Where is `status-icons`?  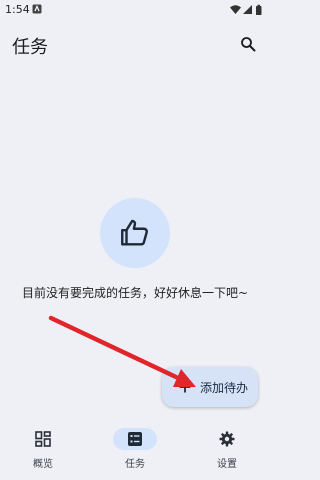 status-icons is located at coordinates (246, 9).